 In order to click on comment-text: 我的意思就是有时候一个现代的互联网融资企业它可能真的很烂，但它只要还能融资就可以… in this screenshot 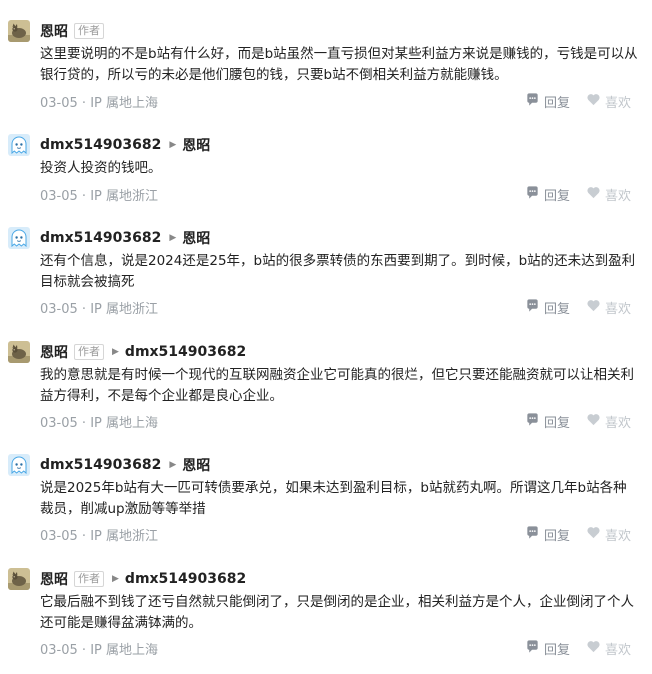, I will do `click(337, 385)`.